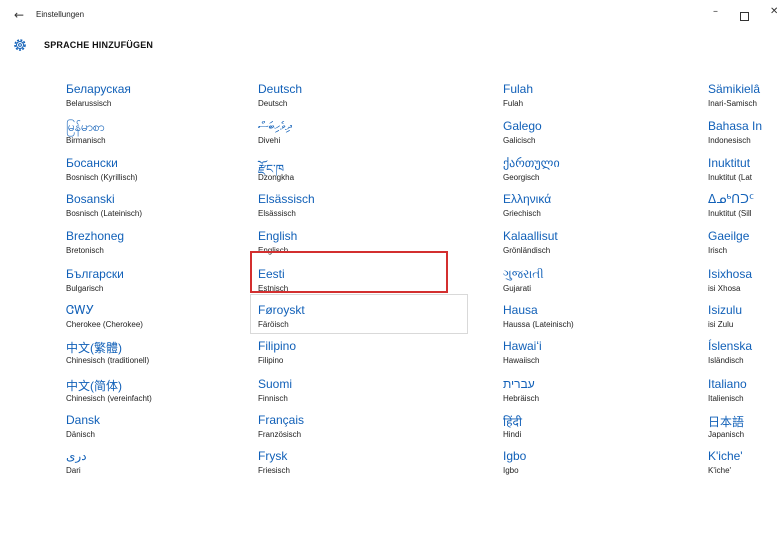 The image size is (777, 554). Describe the element at coordinates (724, 288) in the screenshot. I see `language-german-name: isi Xhosa` at that location.